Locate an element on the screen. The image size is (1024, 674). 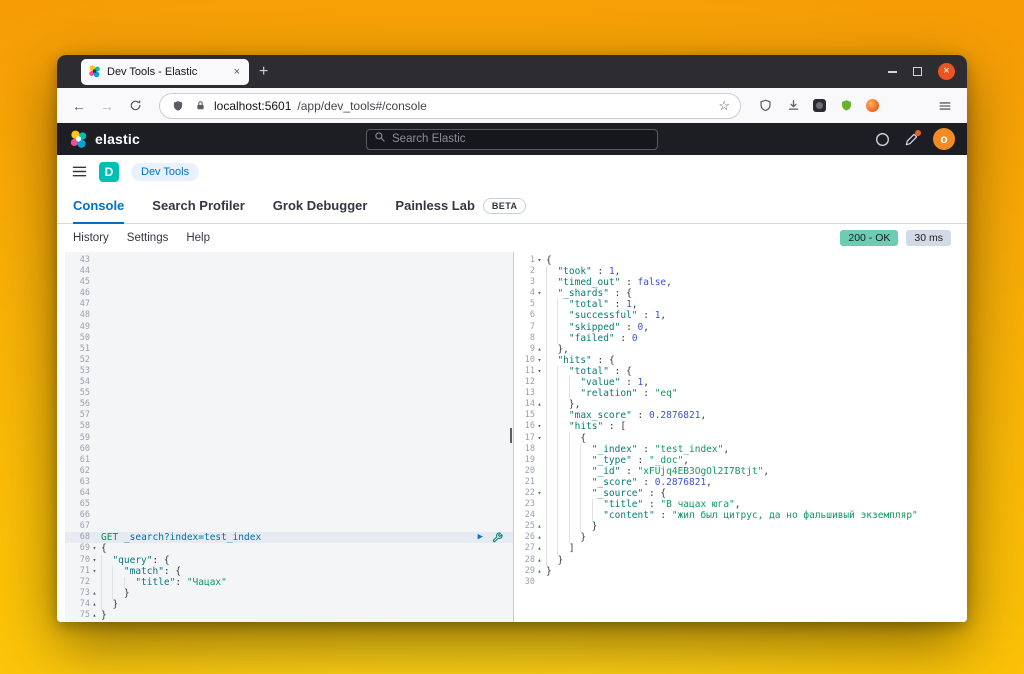
code-line: 14 ▴ }, is located at coordinates (740, 405).